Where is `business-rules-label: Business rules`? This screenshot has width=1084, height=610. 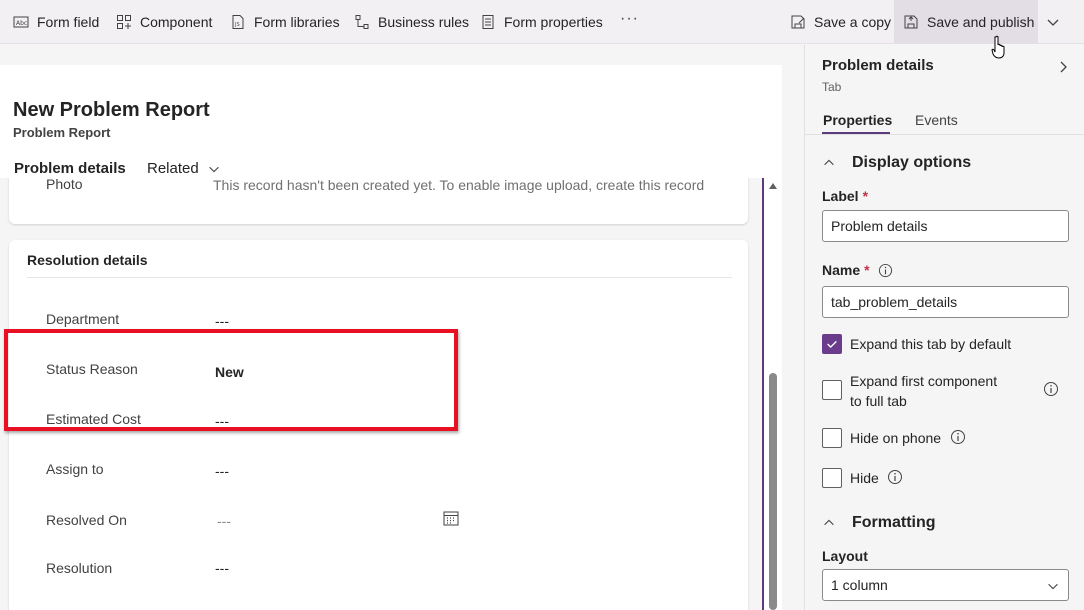 business-rules-label: Business rules is located at coordinates (424, 22).